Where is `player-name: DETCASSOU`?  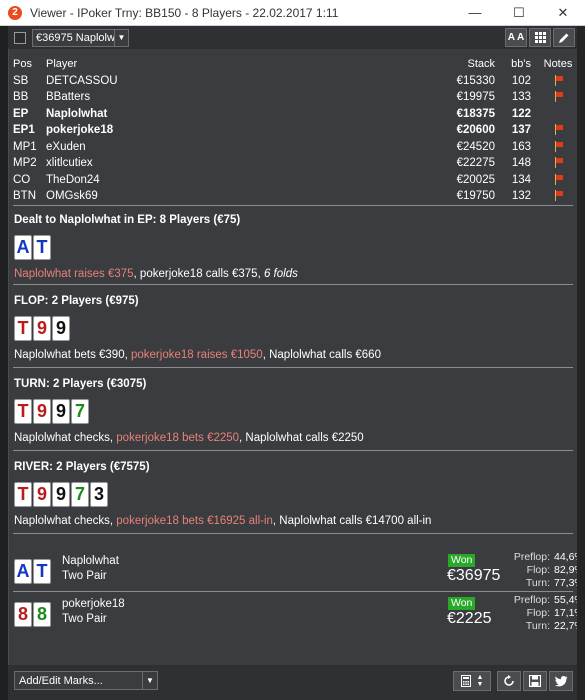
player-name: DETCASSOU is located at coordinates (82, 80).